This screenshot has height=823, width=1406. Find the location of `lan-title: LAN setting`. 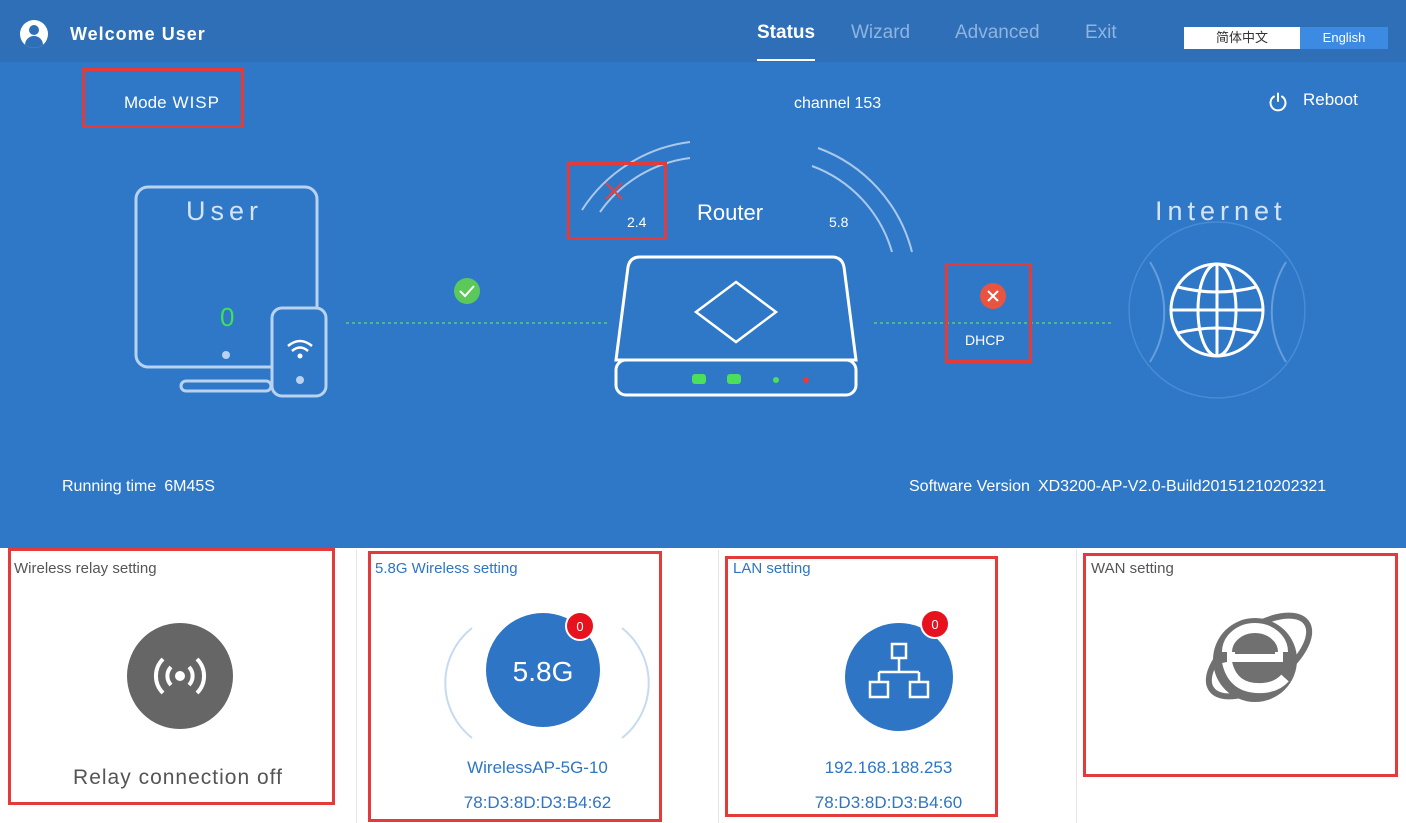

lan-title: LAN setting is located at coordinates (772, 568).